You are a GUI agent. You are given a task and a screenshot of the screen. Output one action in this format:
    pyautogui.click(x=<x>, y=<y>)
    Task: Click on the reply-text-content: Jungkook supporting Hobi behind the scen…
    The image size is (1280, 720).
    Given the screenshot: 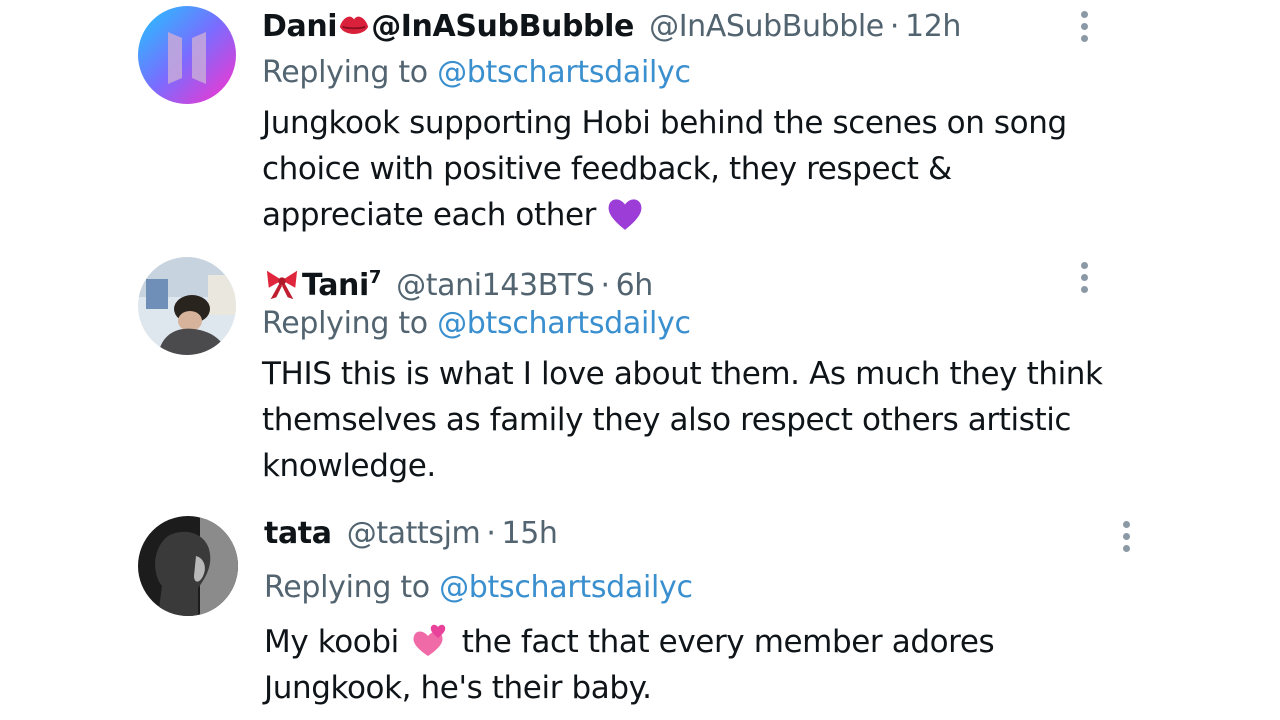 What is the action you would take?
    pyautogui.click(x=664, y=169)
    